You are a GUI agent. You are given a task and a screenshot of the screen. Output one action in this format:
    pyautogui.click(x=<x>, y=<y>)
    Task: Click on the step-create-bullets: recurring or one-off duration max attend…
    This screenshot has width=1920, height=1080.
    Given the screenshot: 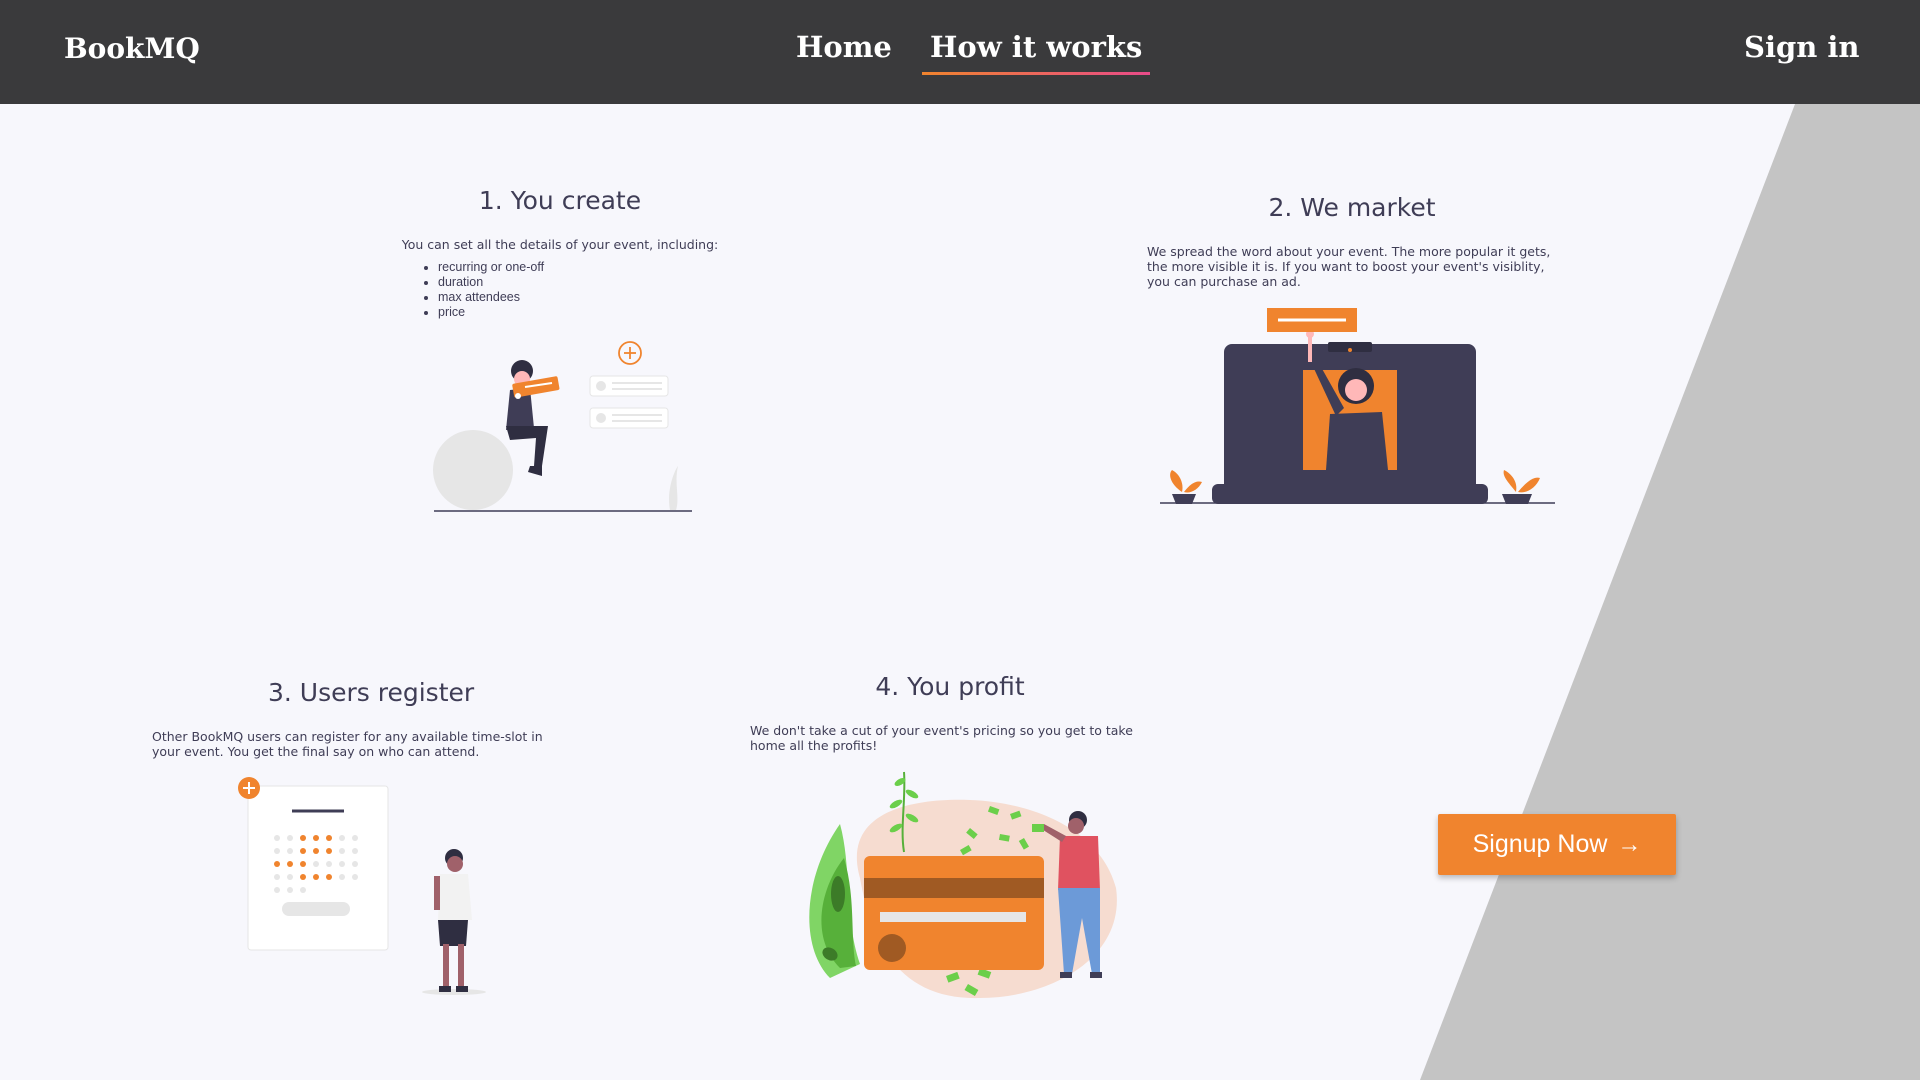 What is the action you would take?
    pyautogui.click(x=560, y=290)
    